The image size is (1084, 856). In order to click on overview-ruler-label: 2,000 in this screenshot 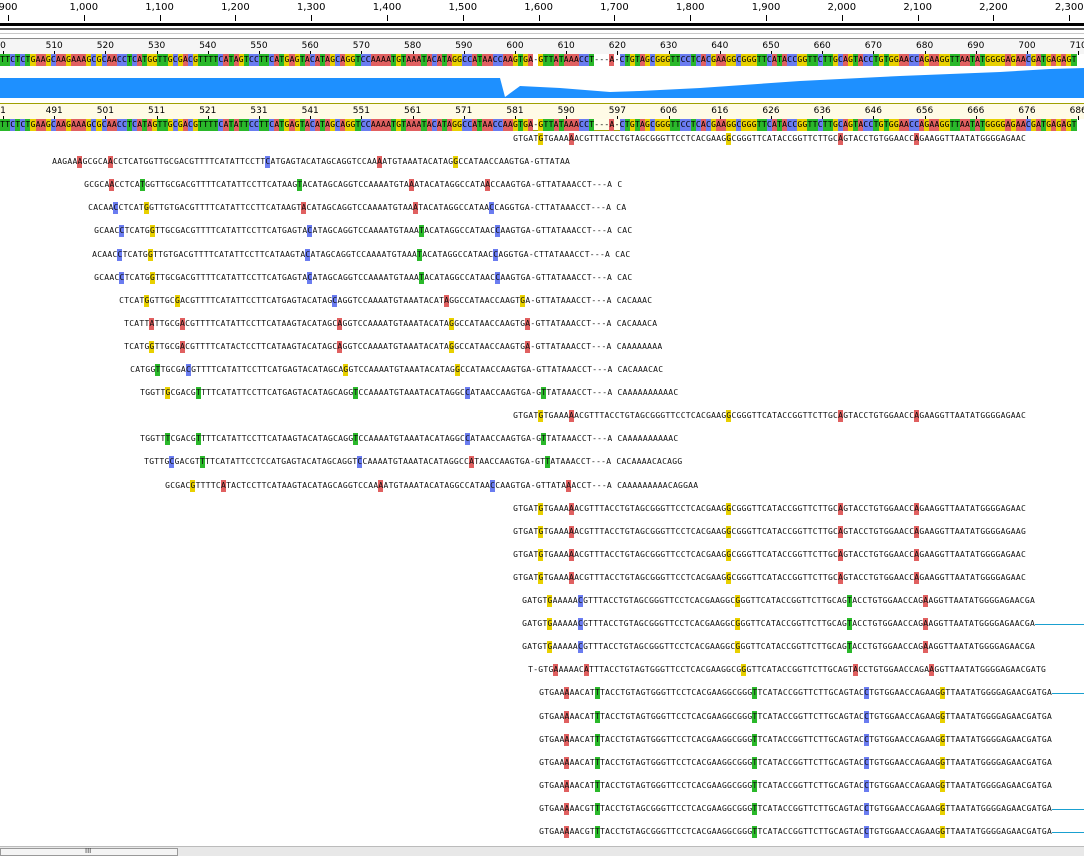, I will do `click(842, 7)`.